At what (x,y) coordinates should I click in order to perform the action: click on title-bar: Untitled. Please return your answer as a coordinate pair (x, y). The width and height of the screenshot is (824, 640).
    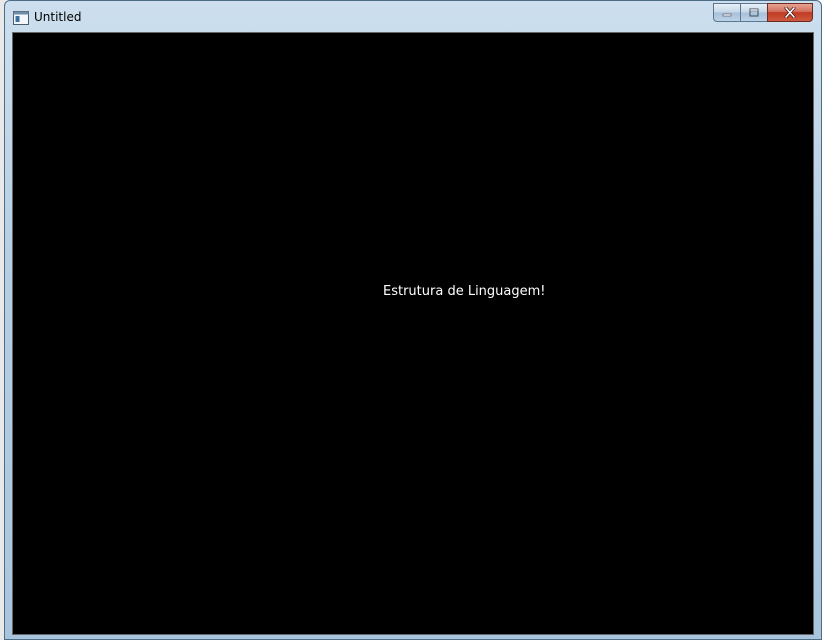
    Looking at the image, I should click on (413, 16).